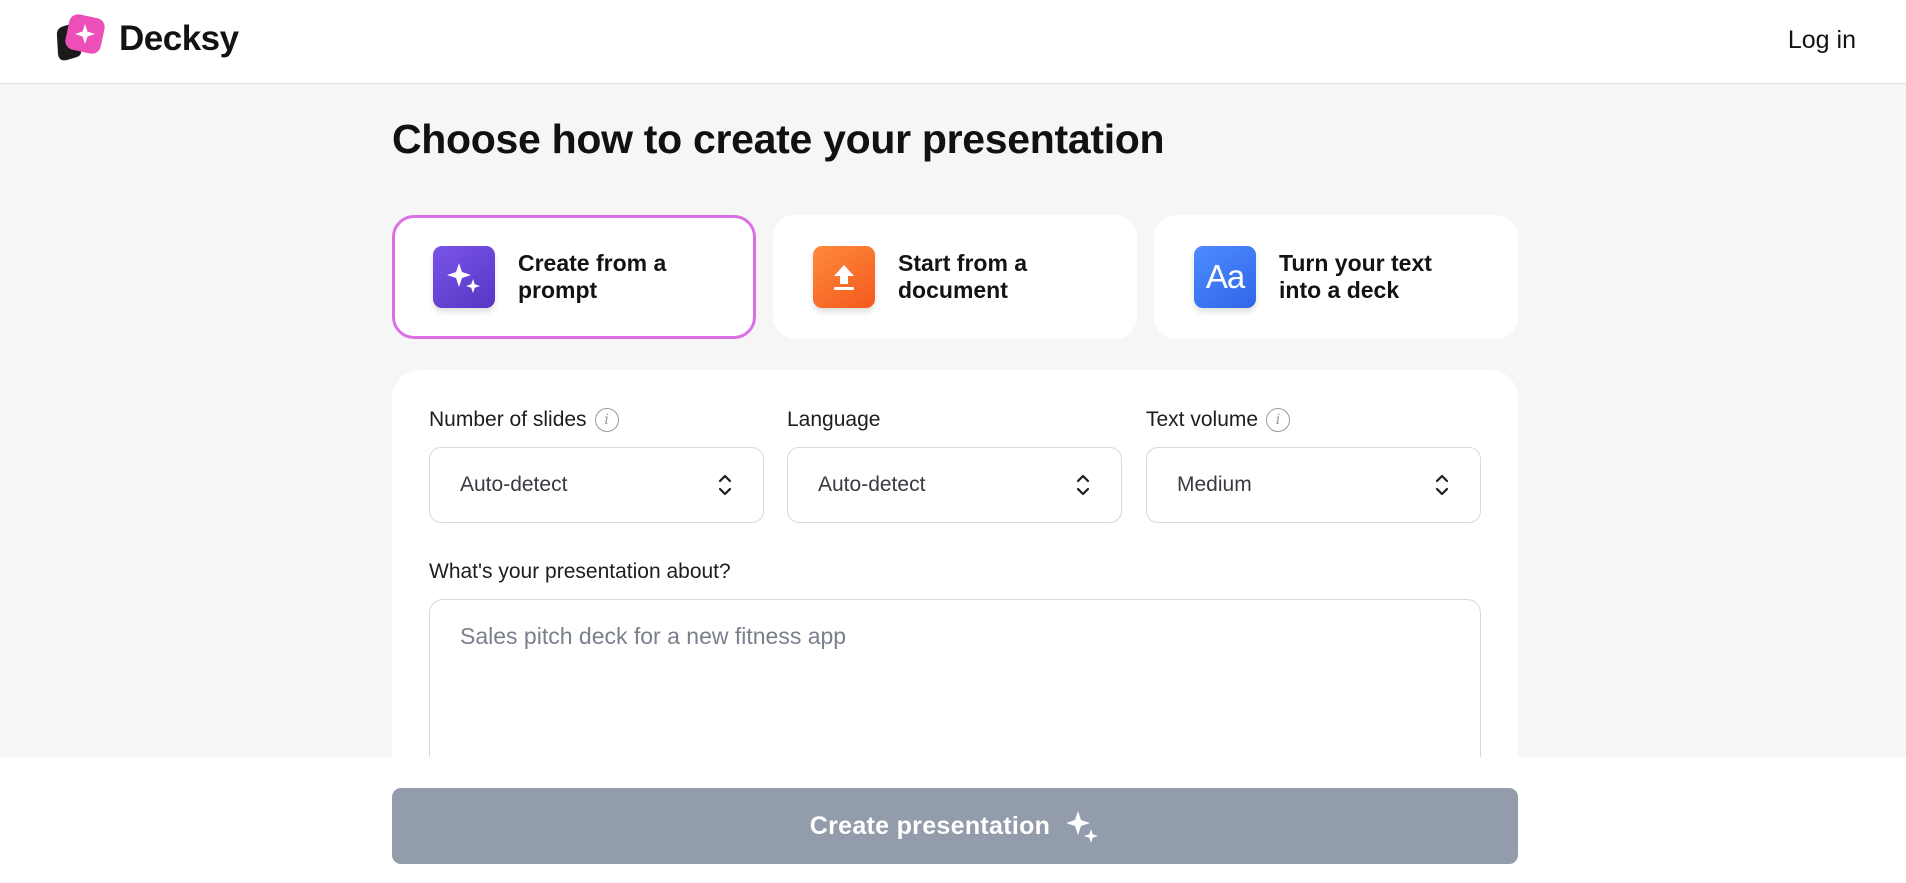  I want to click on mode-start-from-document: Start from a document, so click(955, 277).